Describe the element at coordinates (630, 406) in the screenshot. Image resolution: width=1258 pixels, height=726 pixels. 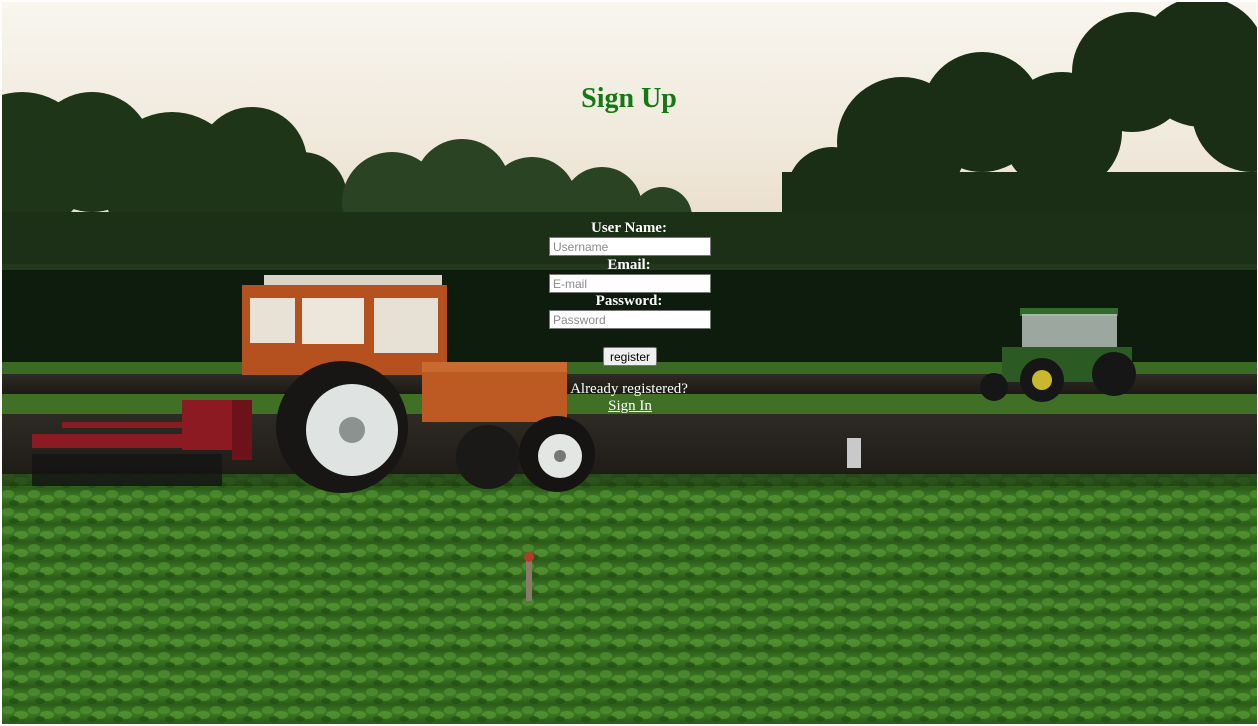
I see `sign-in-link: Sign In` at that location.